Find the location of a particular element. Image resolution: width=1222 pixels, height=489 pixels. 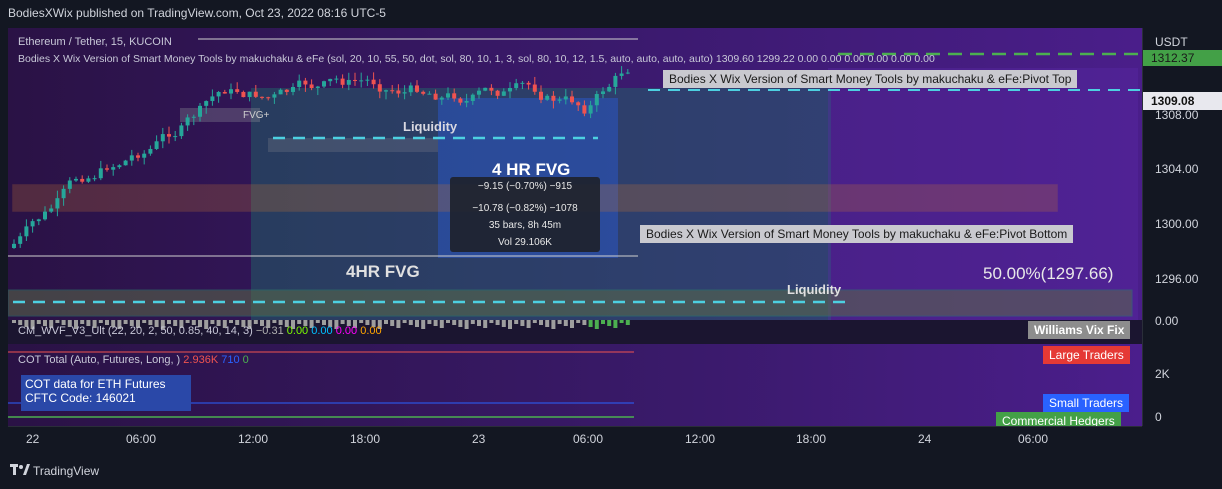

currency-label: USDT is located at coordinates (1171, 42).